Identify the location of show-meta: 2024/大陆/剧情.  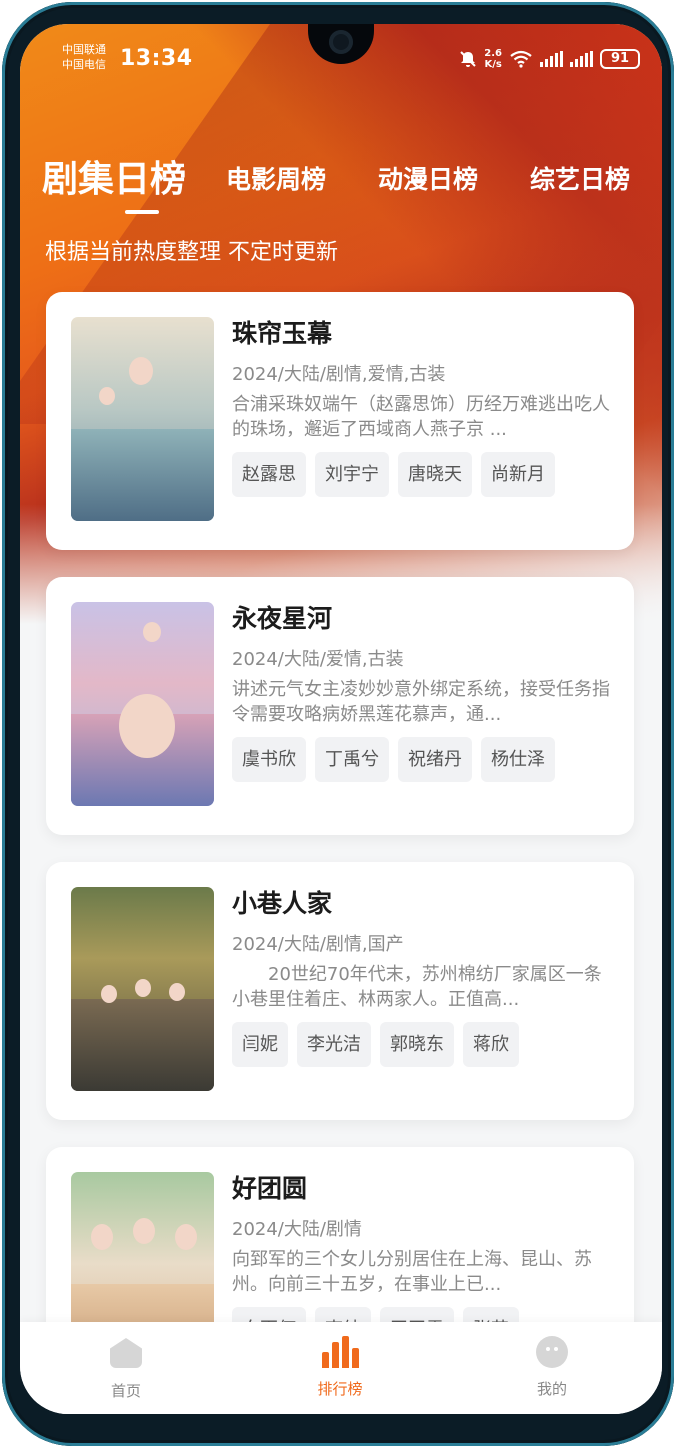
(297, 1229).